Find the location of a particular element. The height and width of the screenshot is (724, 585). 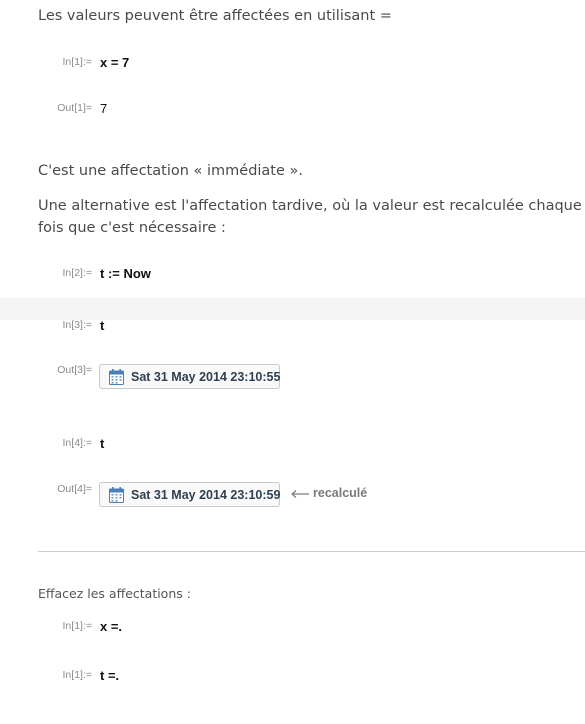

in1-label: In[1]:= is located at coordinates (77, 62).